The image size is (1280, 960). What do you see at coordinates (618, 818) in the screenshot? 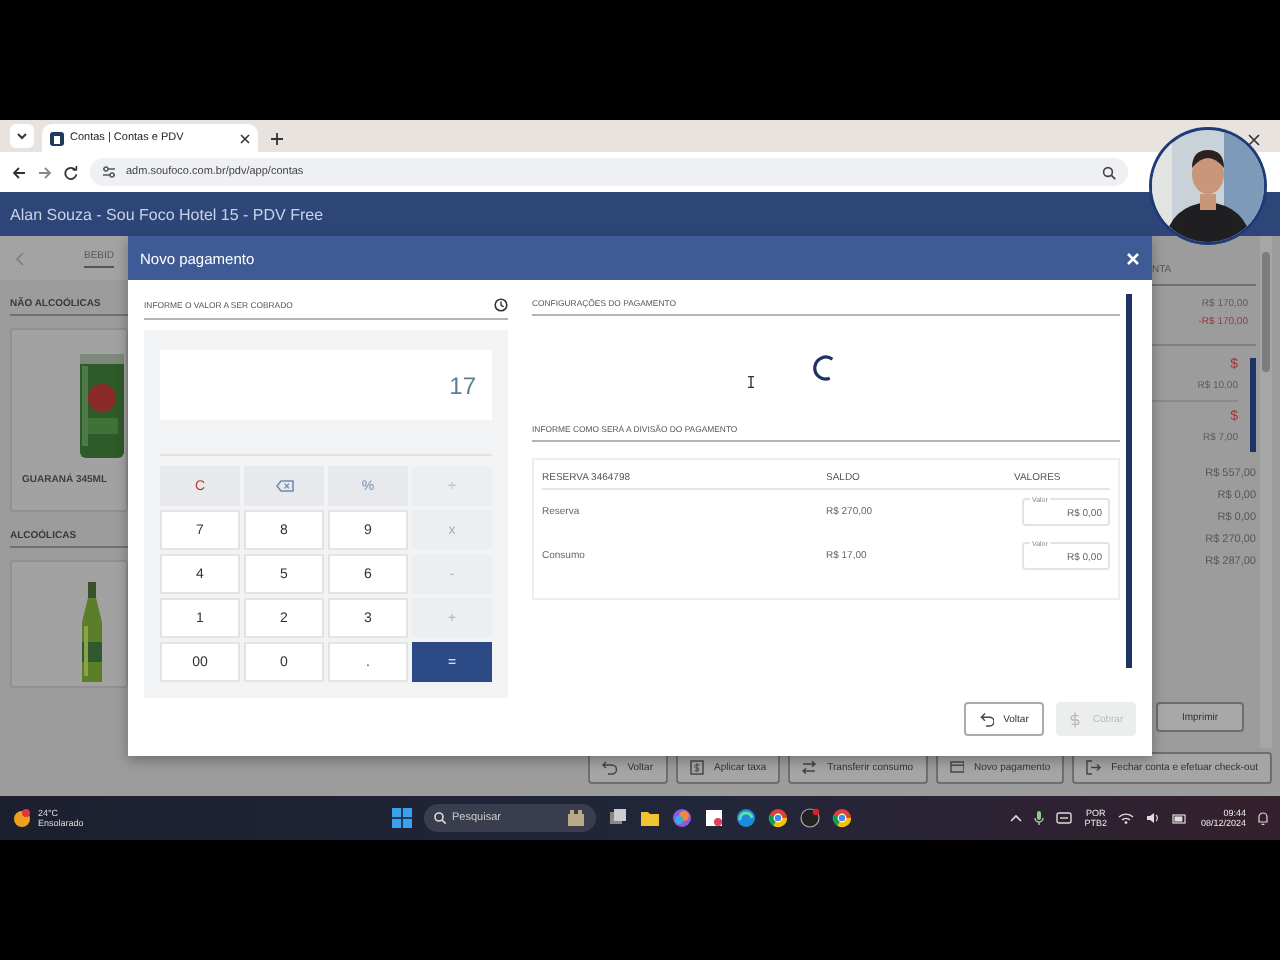
I see `task-view-icon` at bounding box center [618, 818].